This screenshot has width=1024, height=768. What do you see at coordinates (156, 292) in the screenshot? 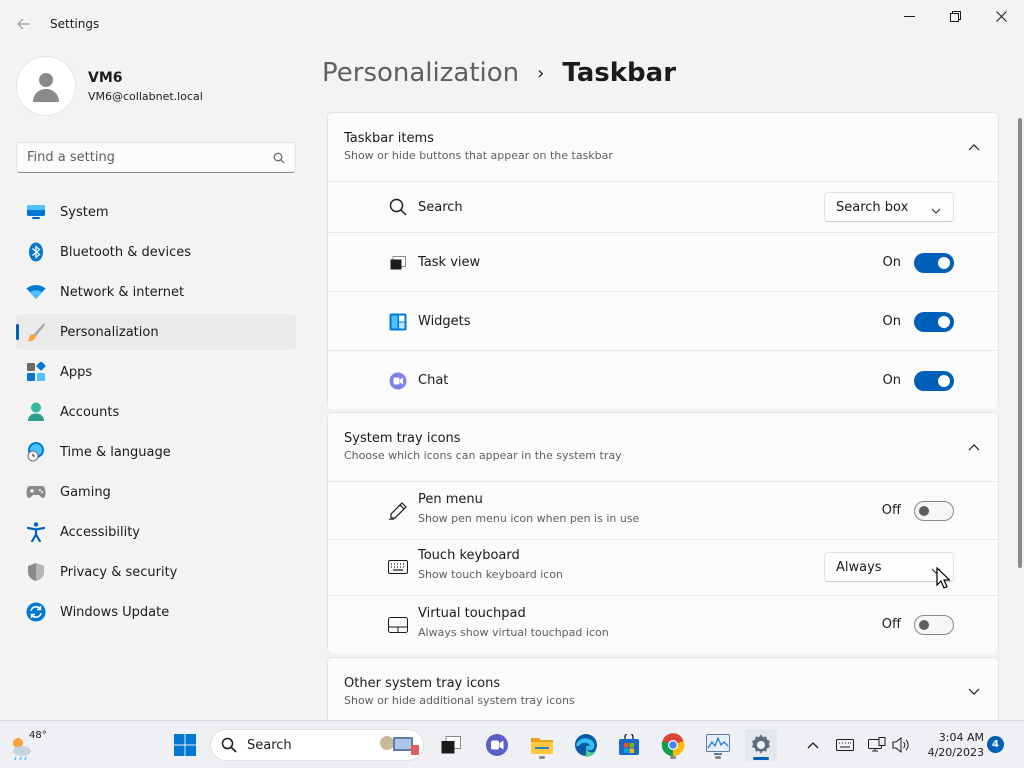
I see `sidebar-item-network: Network & internet` at bounding box center [156, 292].